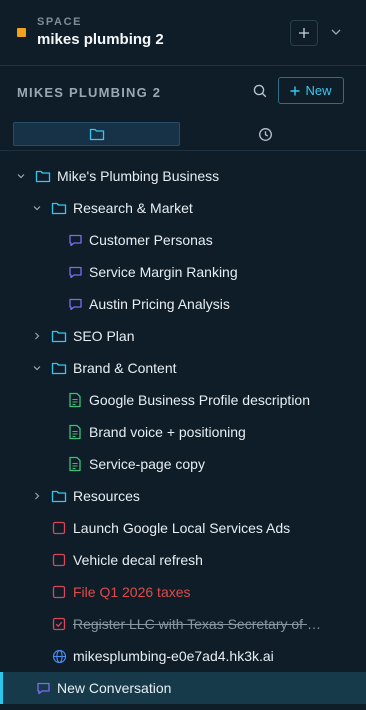 Image resolution: width=366 pixels, height=710 pixels. Describe the element at coordinates (60, 22) in the screenshot. I see `space-label: SPACE` at that location.